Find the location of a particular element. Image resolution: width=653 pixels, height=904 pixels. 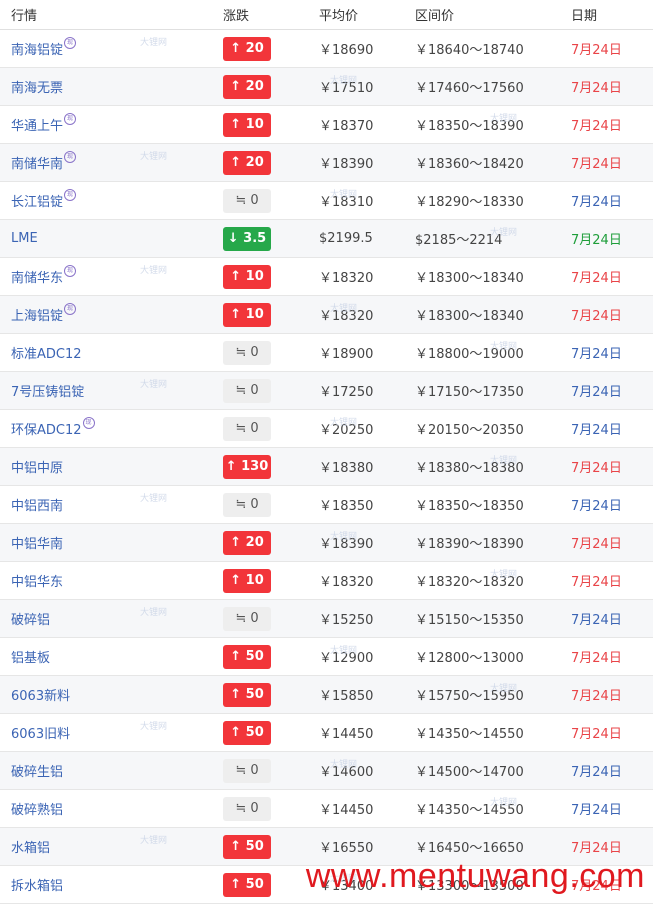

market-name-link: 中铝华南 is located at coordinates (37, 544).